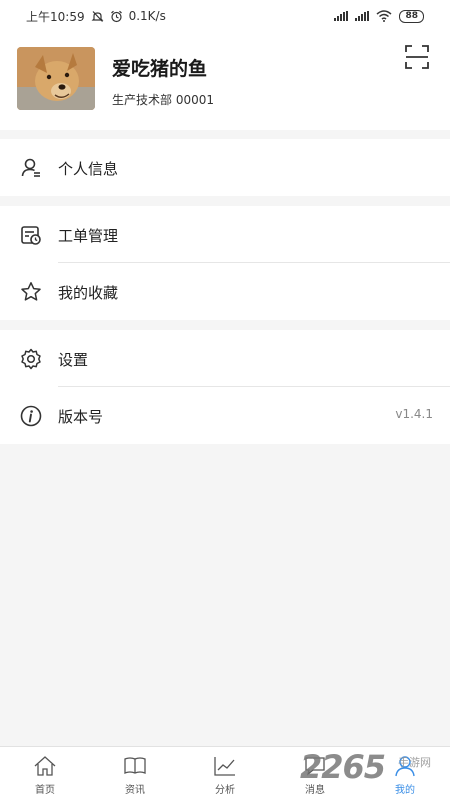 The width and height of the screenshot is (450, 800). Describe the element at coordinates (31, 235) in the screenshot. I see `work-order-icon` at that location.